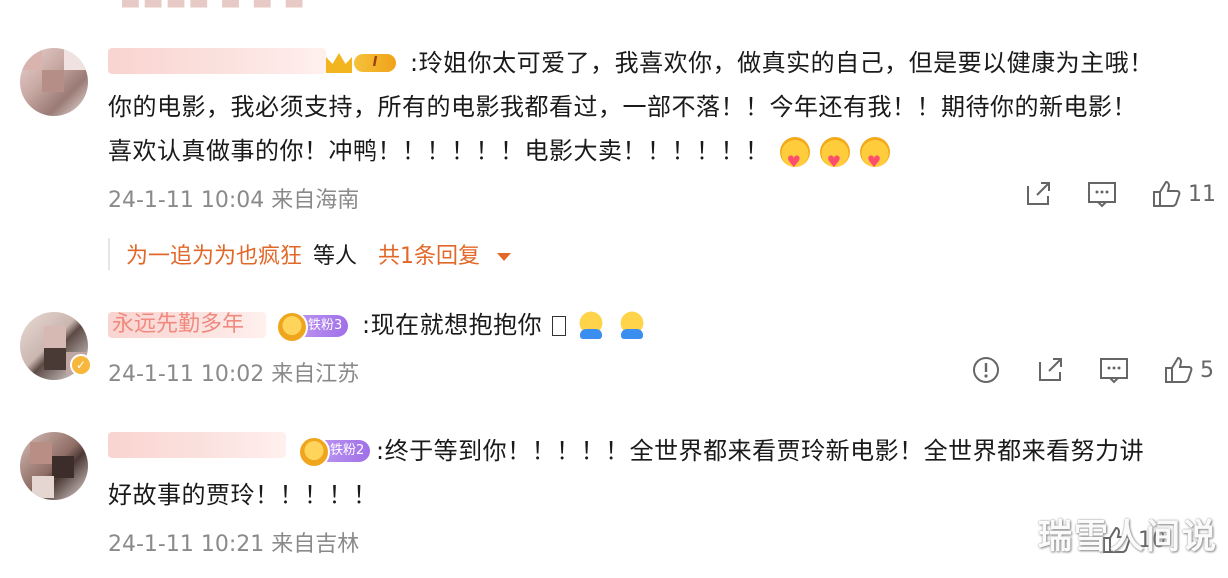 This screenshot has width=1228, height=578. I want to click on comment-text-line: 喜欢认真做事的你！冲鸭！！！！！！电影大卖！！！！！！, so click(439, 151).